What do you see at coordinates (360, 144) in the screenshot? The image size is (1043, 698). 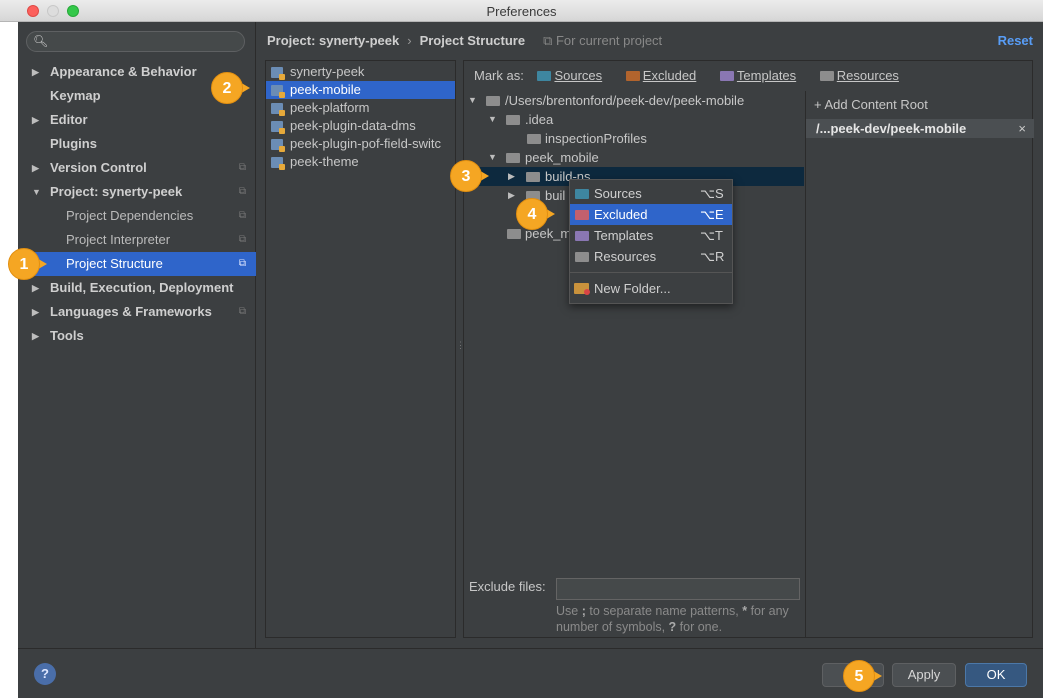 I see `module-item-peek-plugin-pof: peek-plugin-pof-field-switc` at bounding box center [360, 144].